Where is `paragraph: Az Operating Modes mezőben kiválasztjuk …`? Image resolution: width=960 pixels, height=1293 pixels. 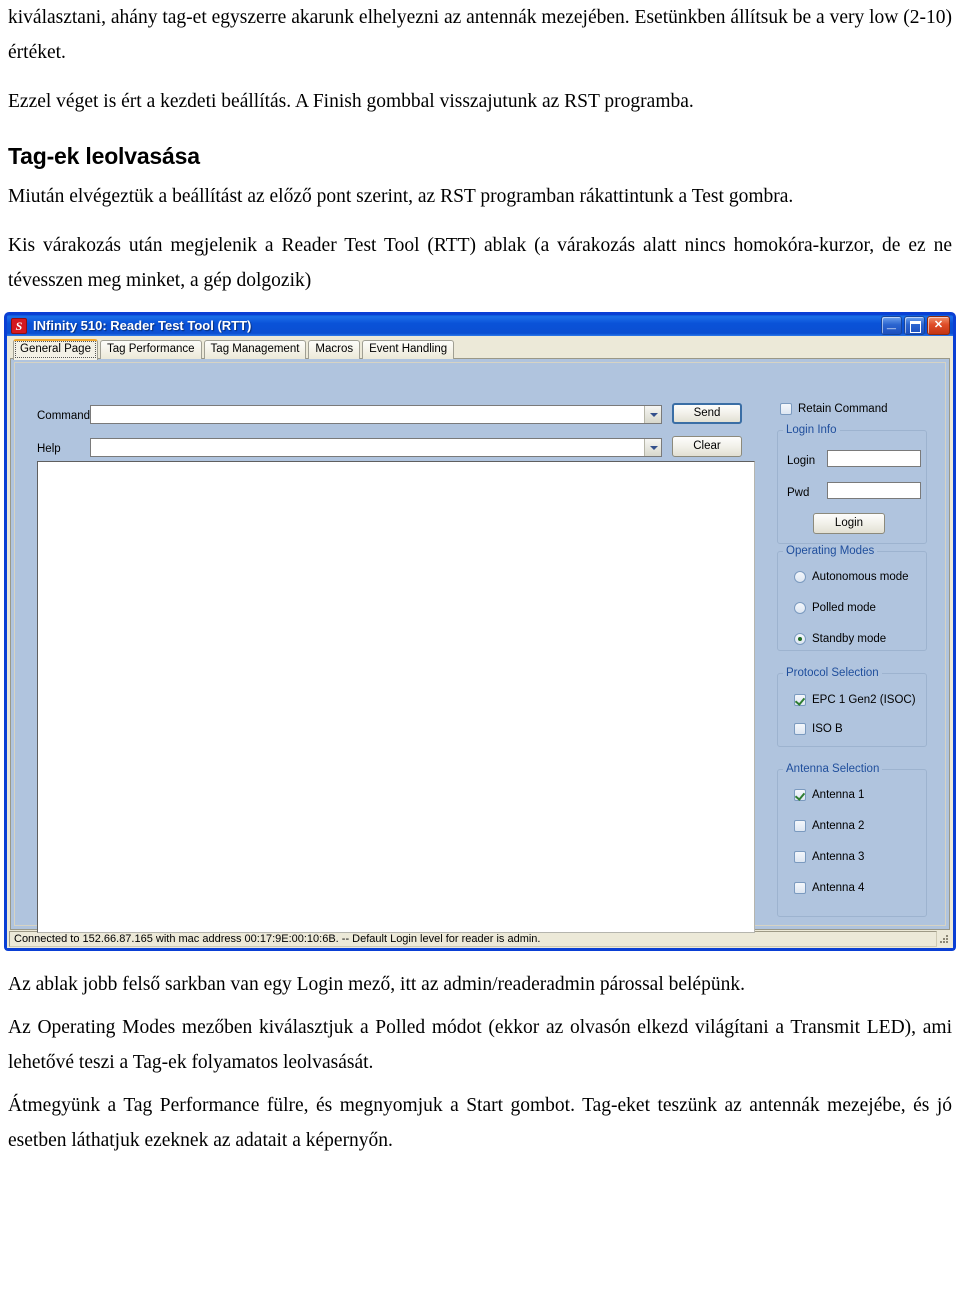 paragraph: Az Operating Modes mezőben kiválasztjuk … is located at coordinates (480, 1045).